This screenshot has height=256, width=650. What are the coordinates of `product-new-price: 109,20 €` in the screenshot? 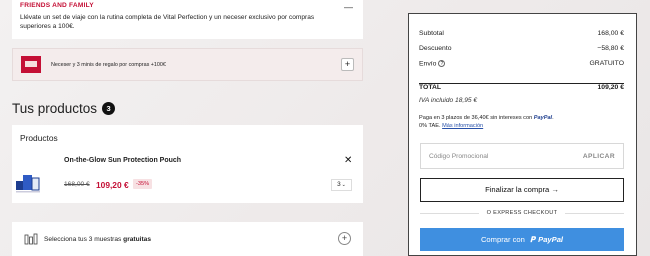 It's located at (112, 184).